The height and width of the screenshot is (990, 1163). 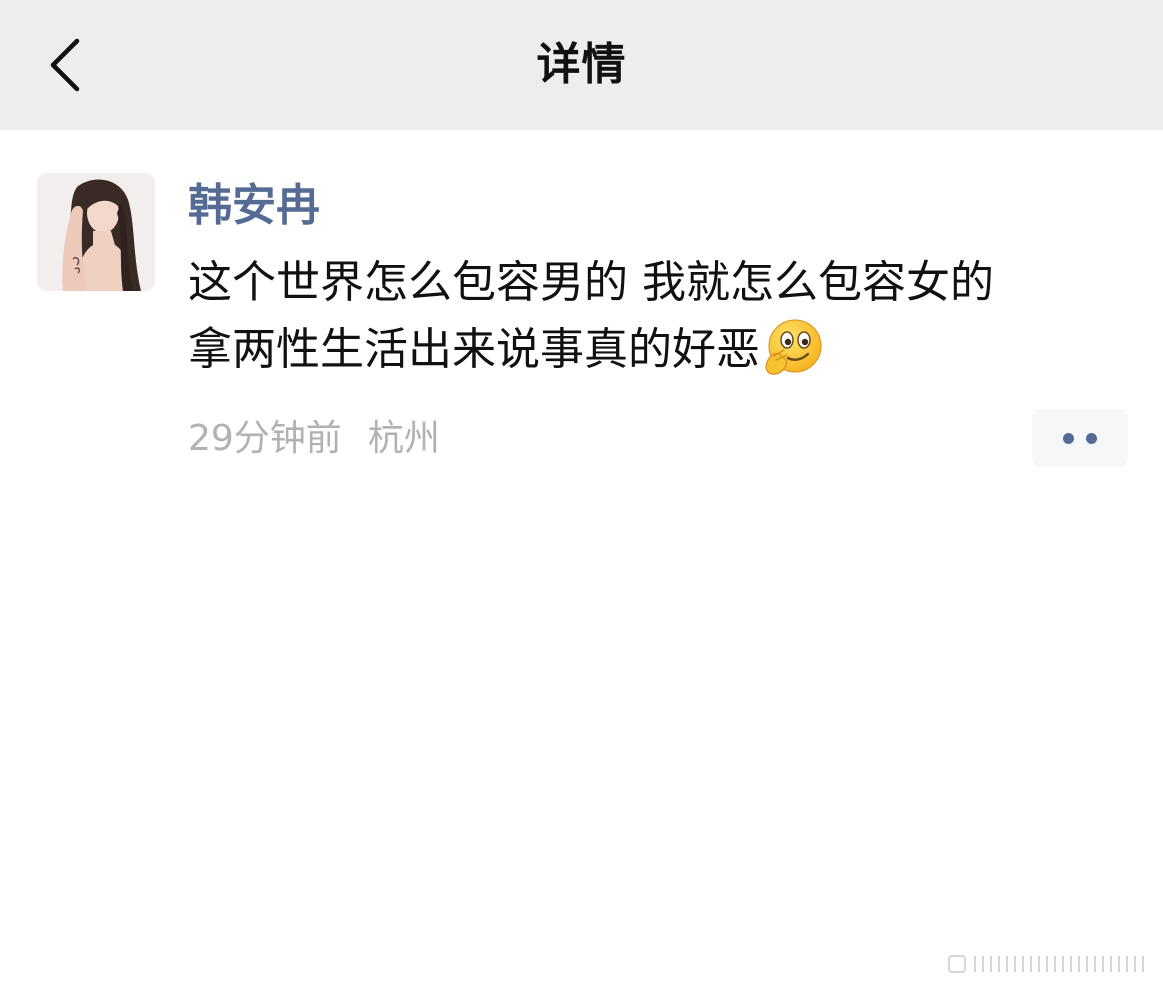 I want to click on post-content: 这个世界怎么包容男的 我就怎么包容女的 拿两性生活出来说事真的好恶, so click(x=668, y=316).